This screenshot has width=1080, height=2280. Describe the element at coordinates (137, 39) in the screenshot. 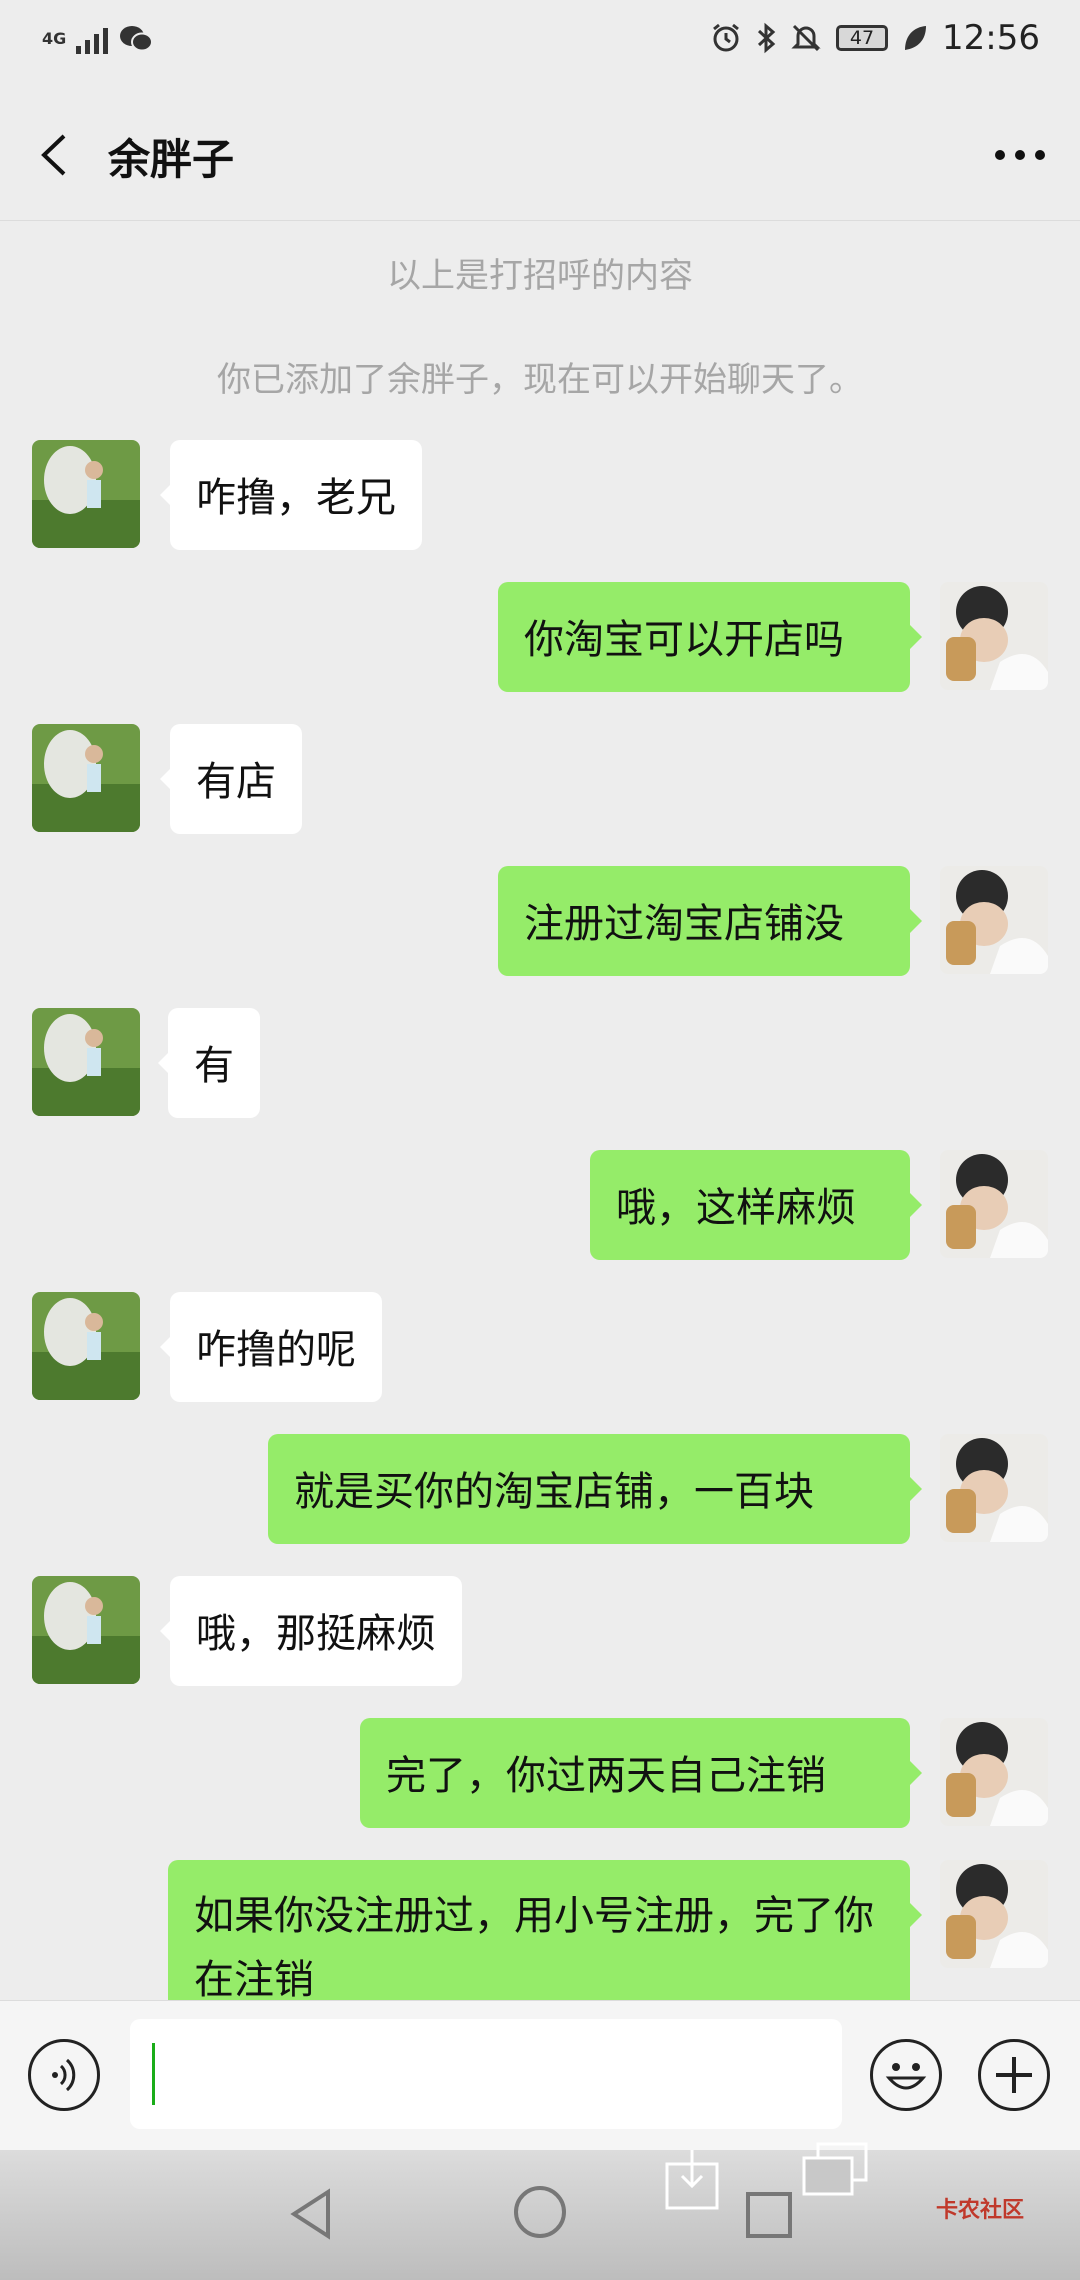

I see `wechat-icon` at that location.